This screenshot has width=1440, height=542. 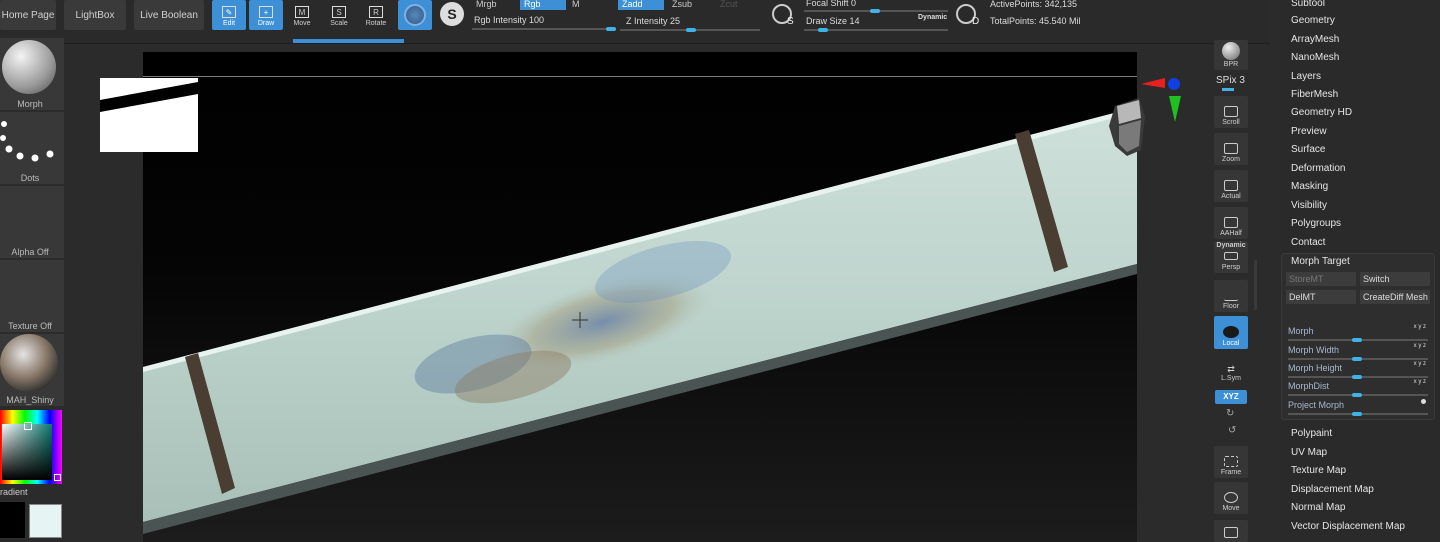 I want to click on scale-button: S Scale, so click(x=339, y=15).